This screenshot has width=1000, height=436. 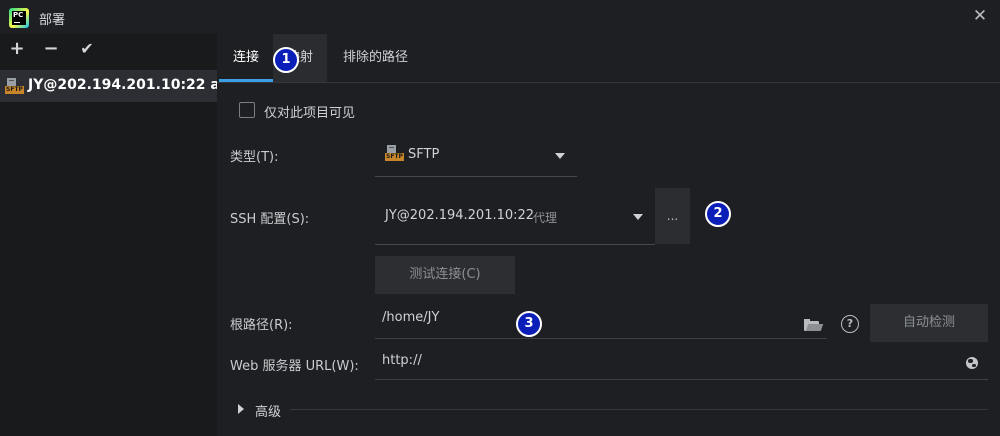 I want to click on pycharm-logo-icon: PC, so click(x=19, y=18).